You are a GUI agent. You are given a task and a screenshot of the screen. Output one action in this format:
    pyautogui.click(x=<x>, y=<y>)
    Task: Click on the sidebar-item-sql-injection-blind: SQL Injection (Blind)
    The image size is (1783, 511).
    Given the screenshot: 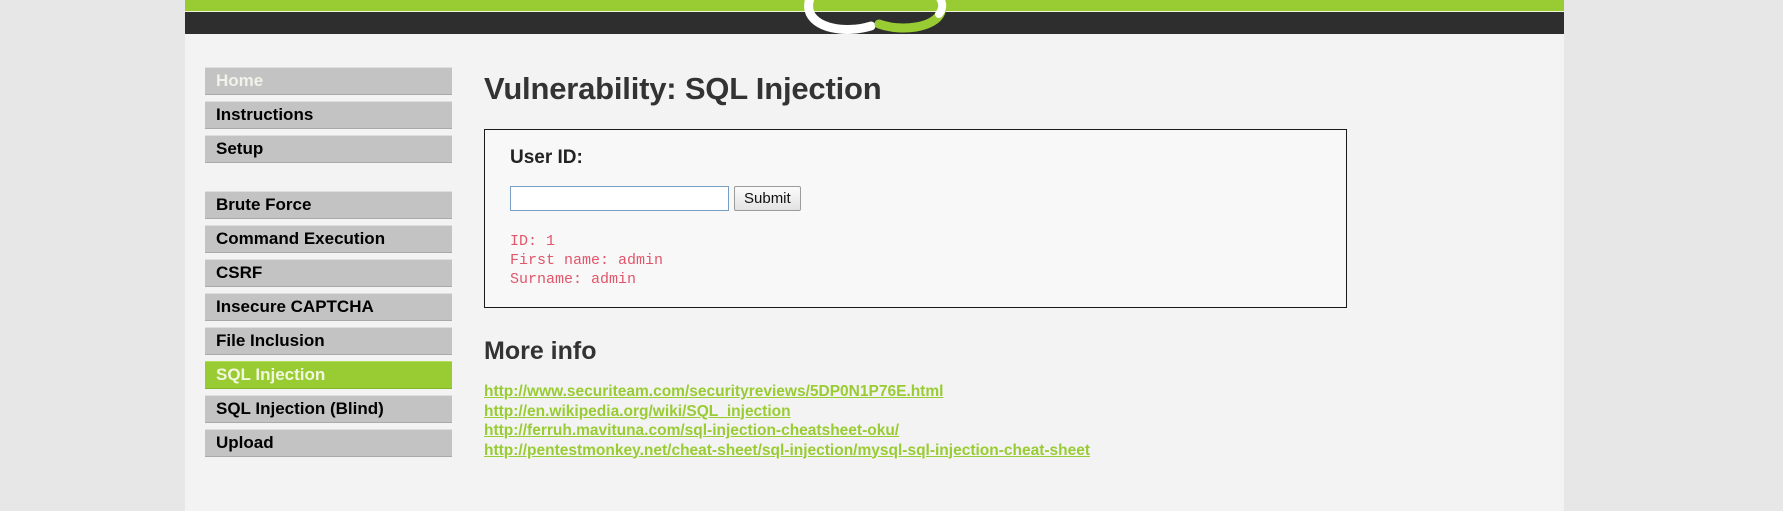 What is the action you would take?
    pyautogui.click(x=328, y=409)
    